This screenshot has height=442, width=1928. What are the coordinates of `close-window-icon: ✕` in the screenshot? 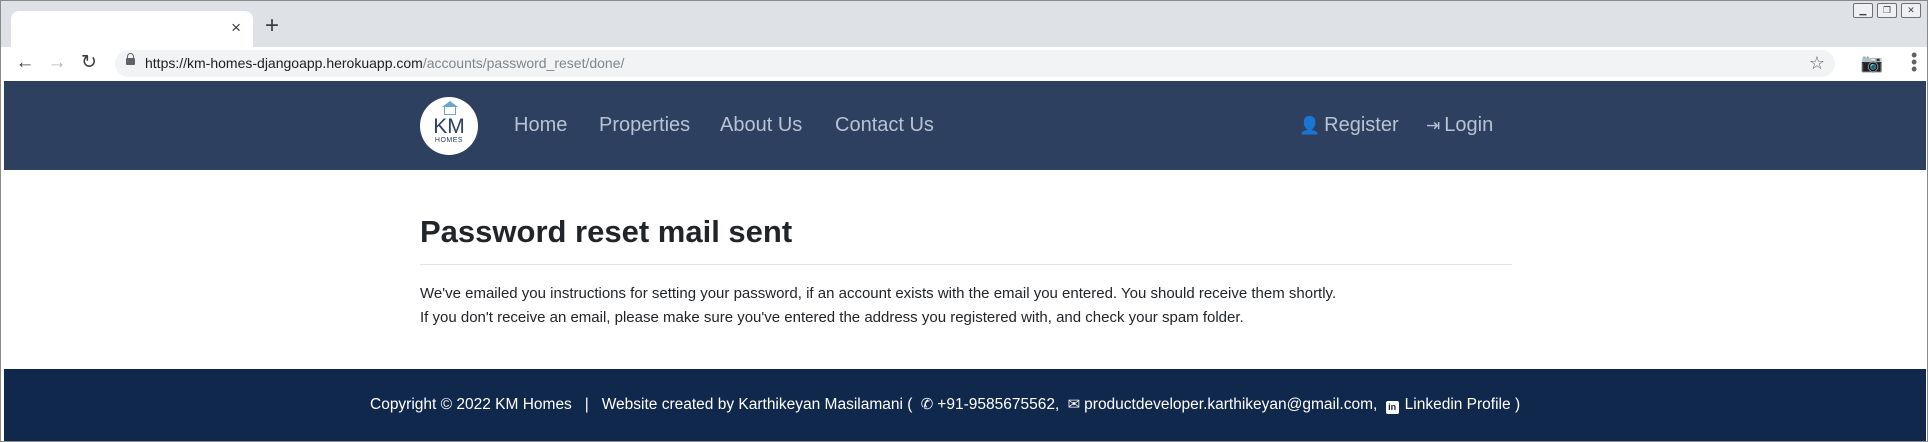 It's located at (1911, 10).